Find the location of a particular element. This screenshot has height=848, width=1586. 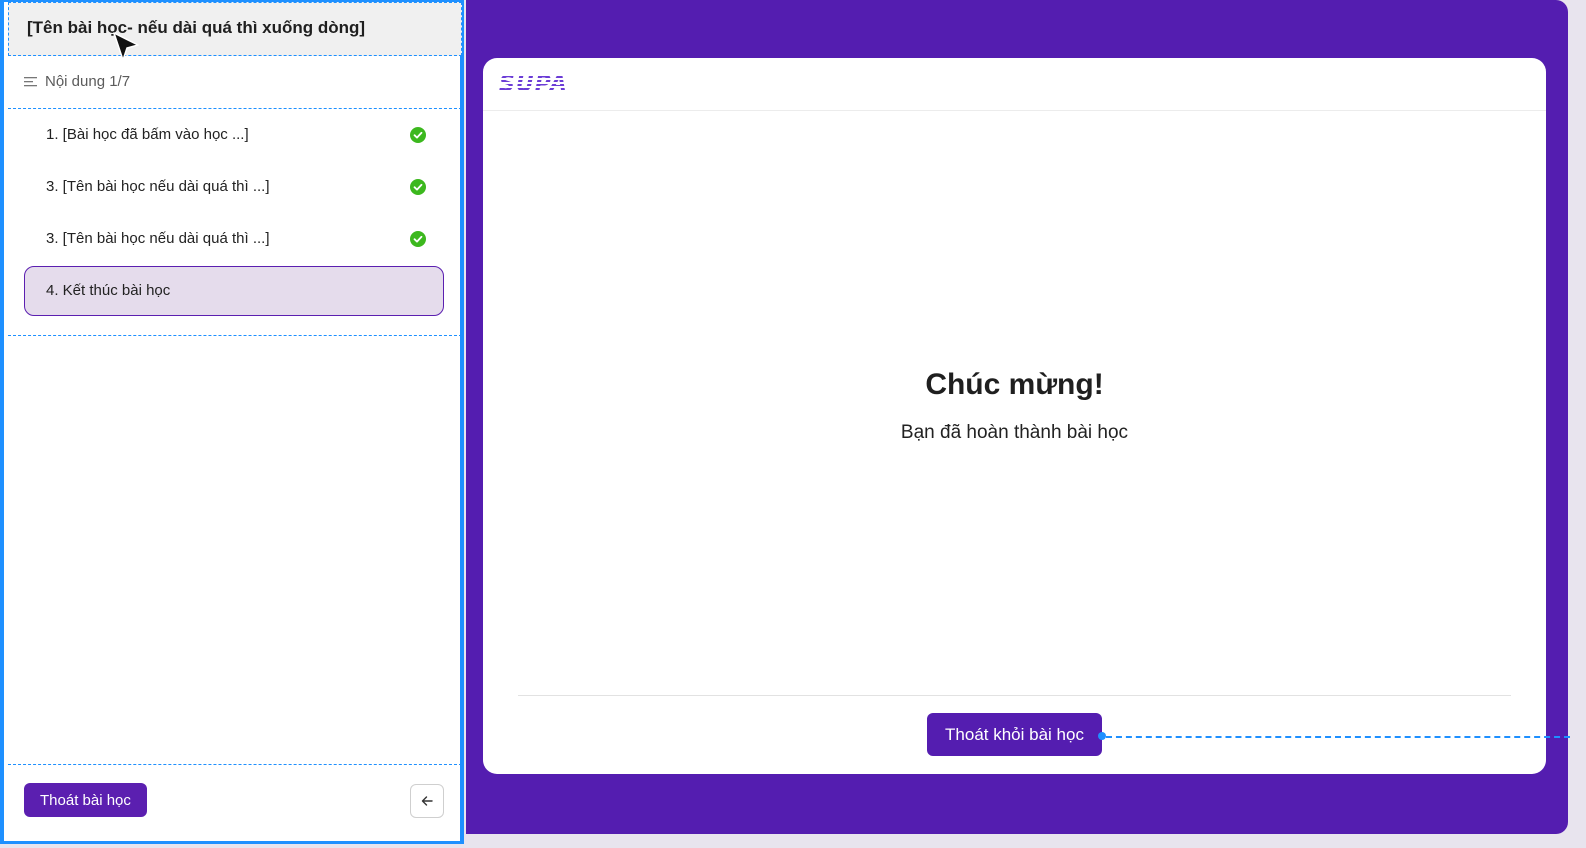

card-header: SUPA is located at coordinates (1014, 84).